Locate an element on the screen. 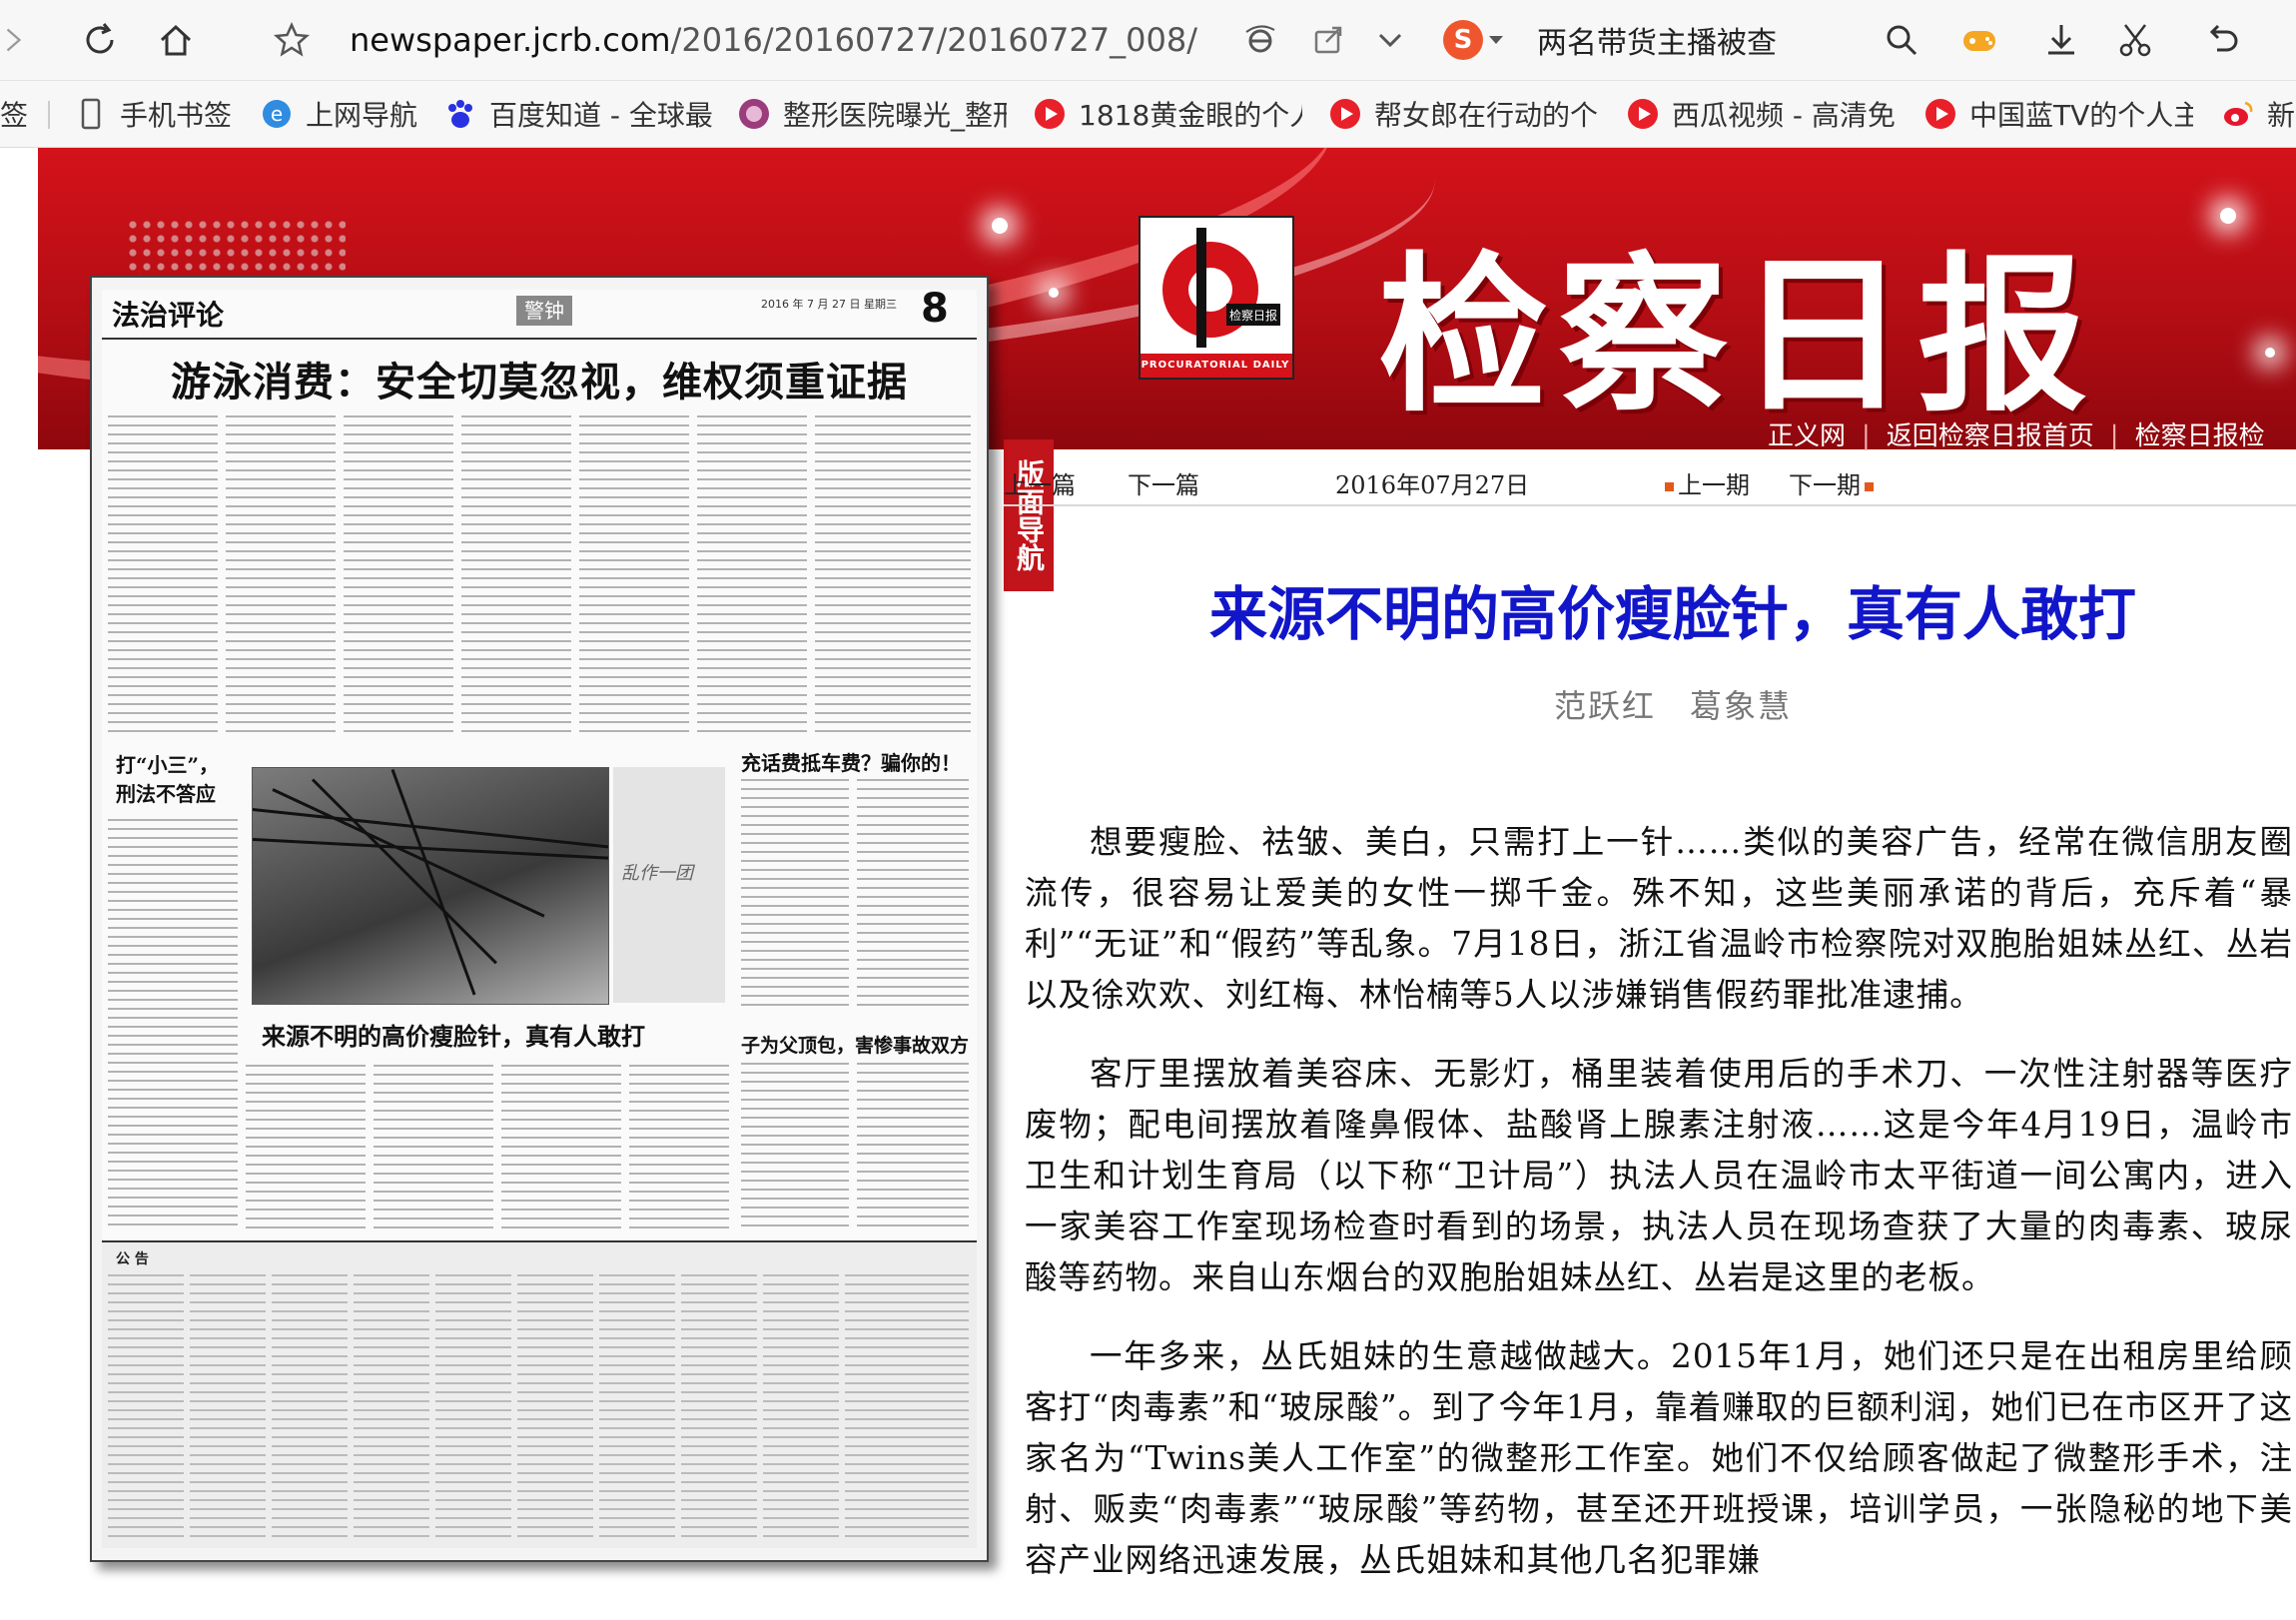 The image size is (2296, 1620). bookmark-item: 1818黄金眼的个人 is located at coordinates (1167, 114).